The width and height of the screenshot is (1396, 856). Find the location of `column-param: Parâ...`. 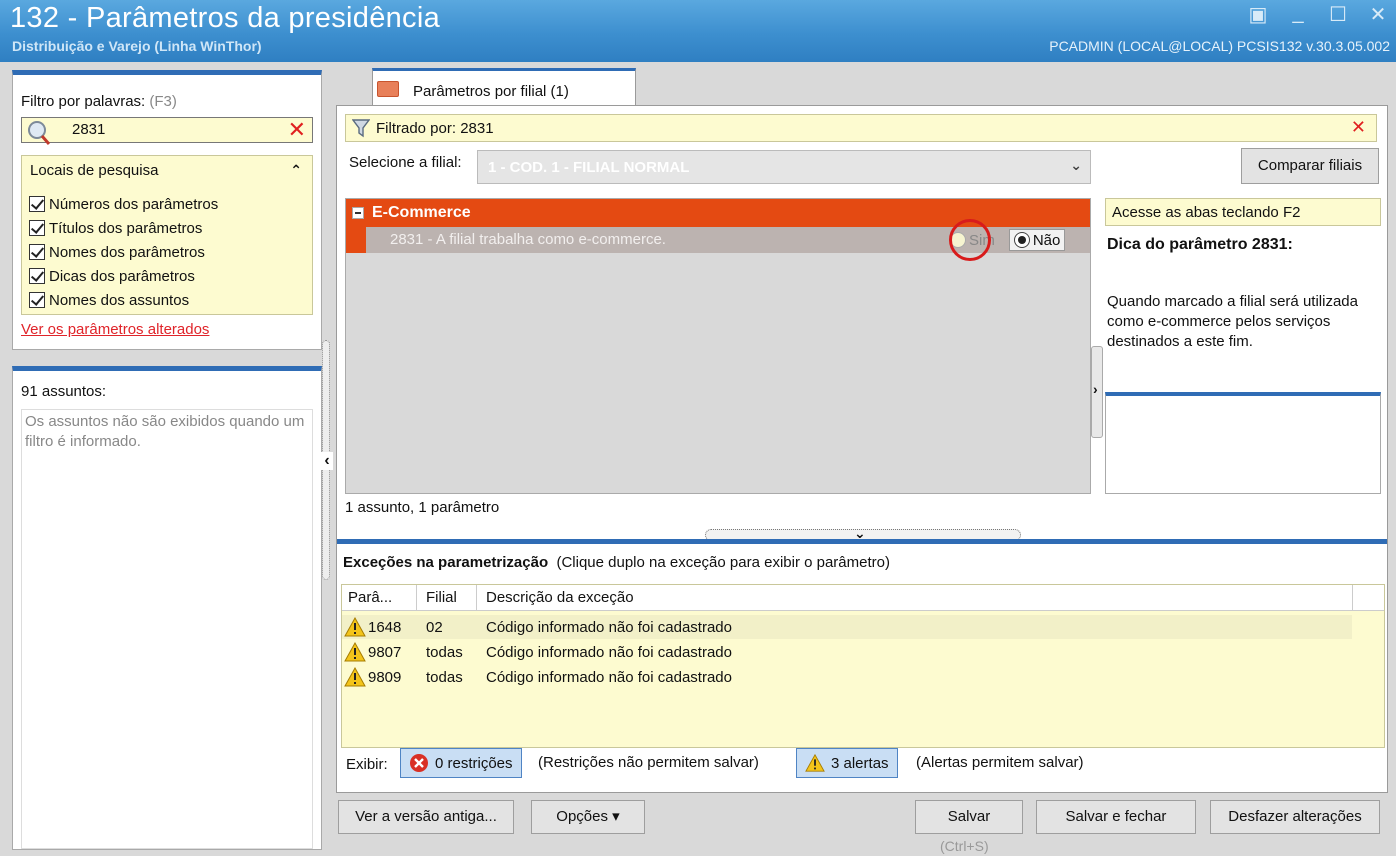

column-param: Parâ... is located at coordinates (370, 597).